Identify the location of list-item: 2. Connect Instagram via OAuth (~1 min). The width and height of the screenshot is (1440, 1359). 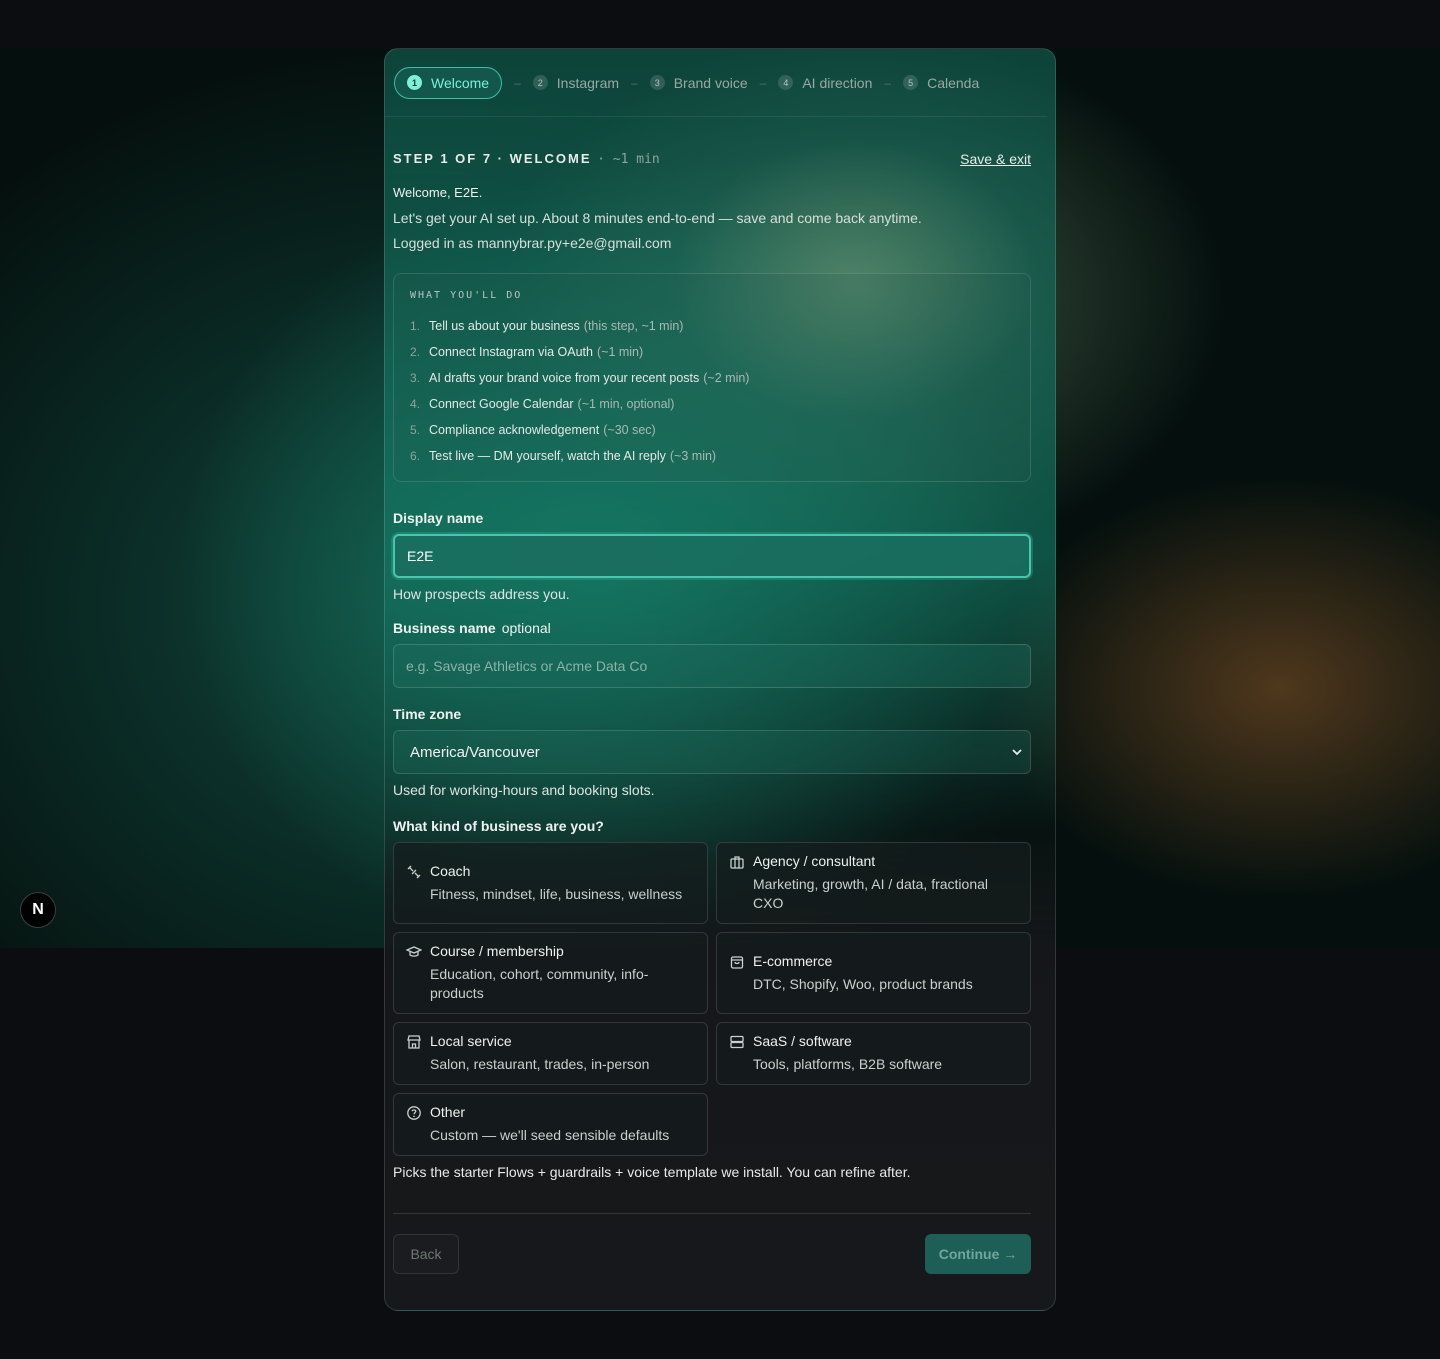
(527, 352).